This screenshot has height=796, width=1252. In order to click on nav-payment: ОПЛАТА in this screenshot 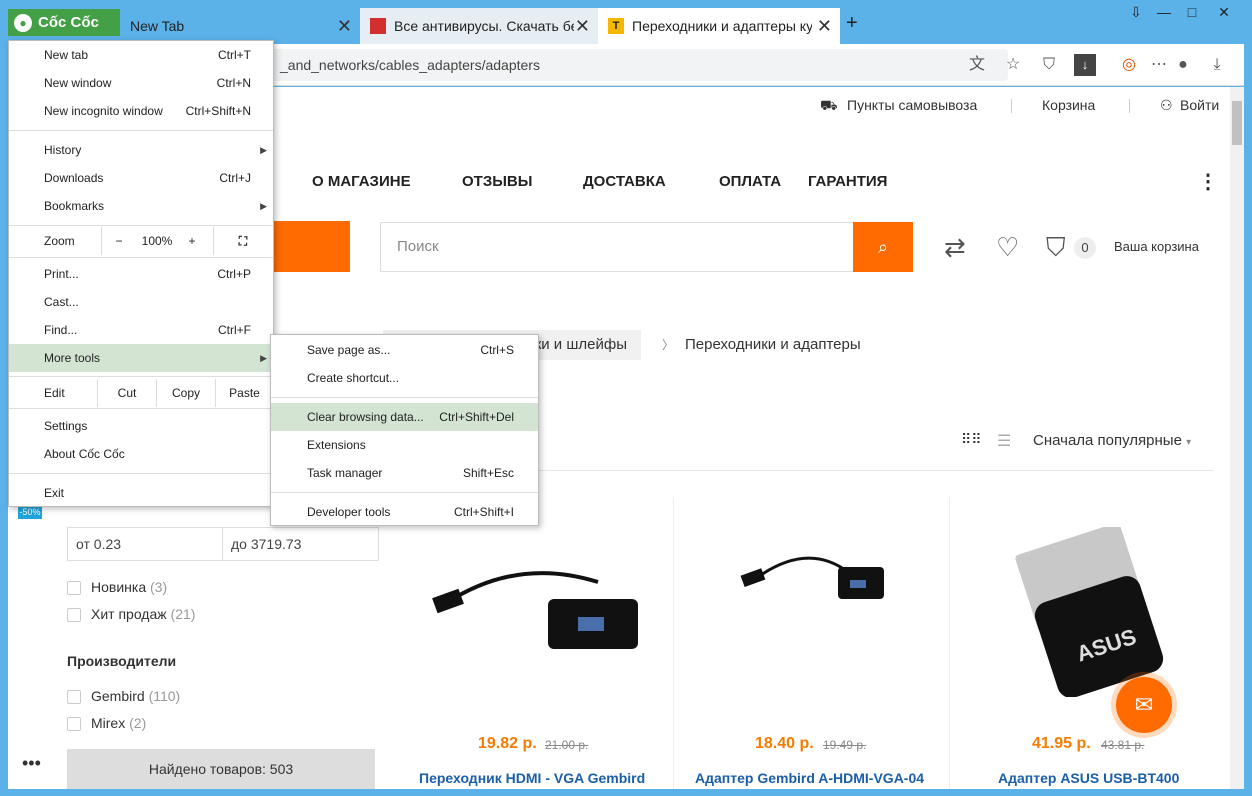, I will do `click(750, 181)`.